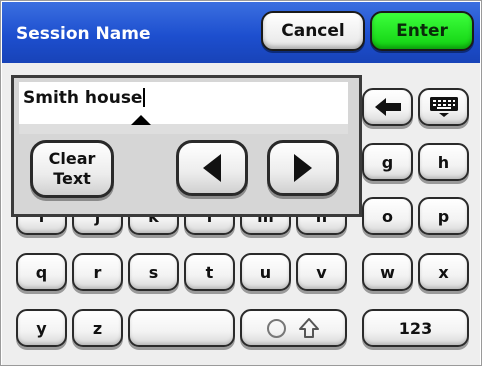 The height and width of the screenshot is (366, 482). Describe the element at coordinates (183, 103) in the screenshot. I see `session-name-input: Smith house` at that location.